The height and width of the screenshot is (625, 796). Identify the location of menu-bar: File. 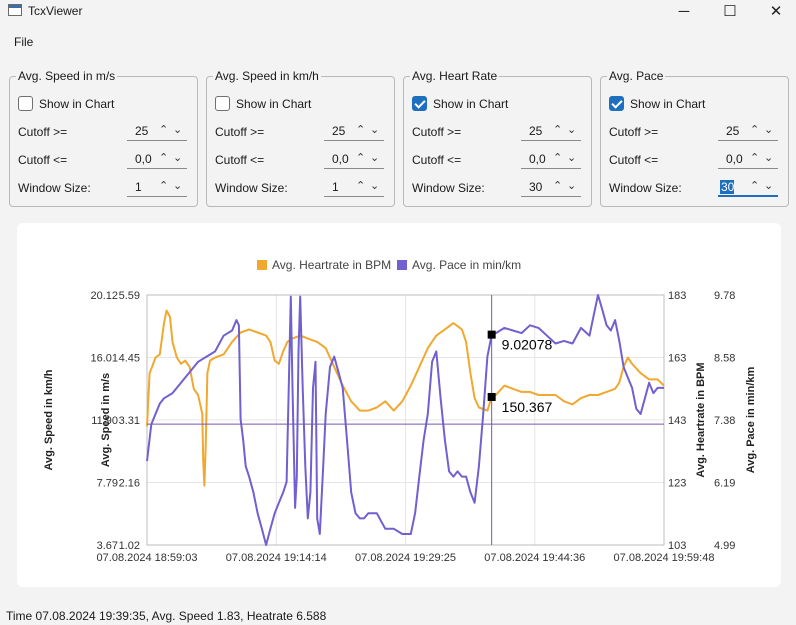
(398, 42).